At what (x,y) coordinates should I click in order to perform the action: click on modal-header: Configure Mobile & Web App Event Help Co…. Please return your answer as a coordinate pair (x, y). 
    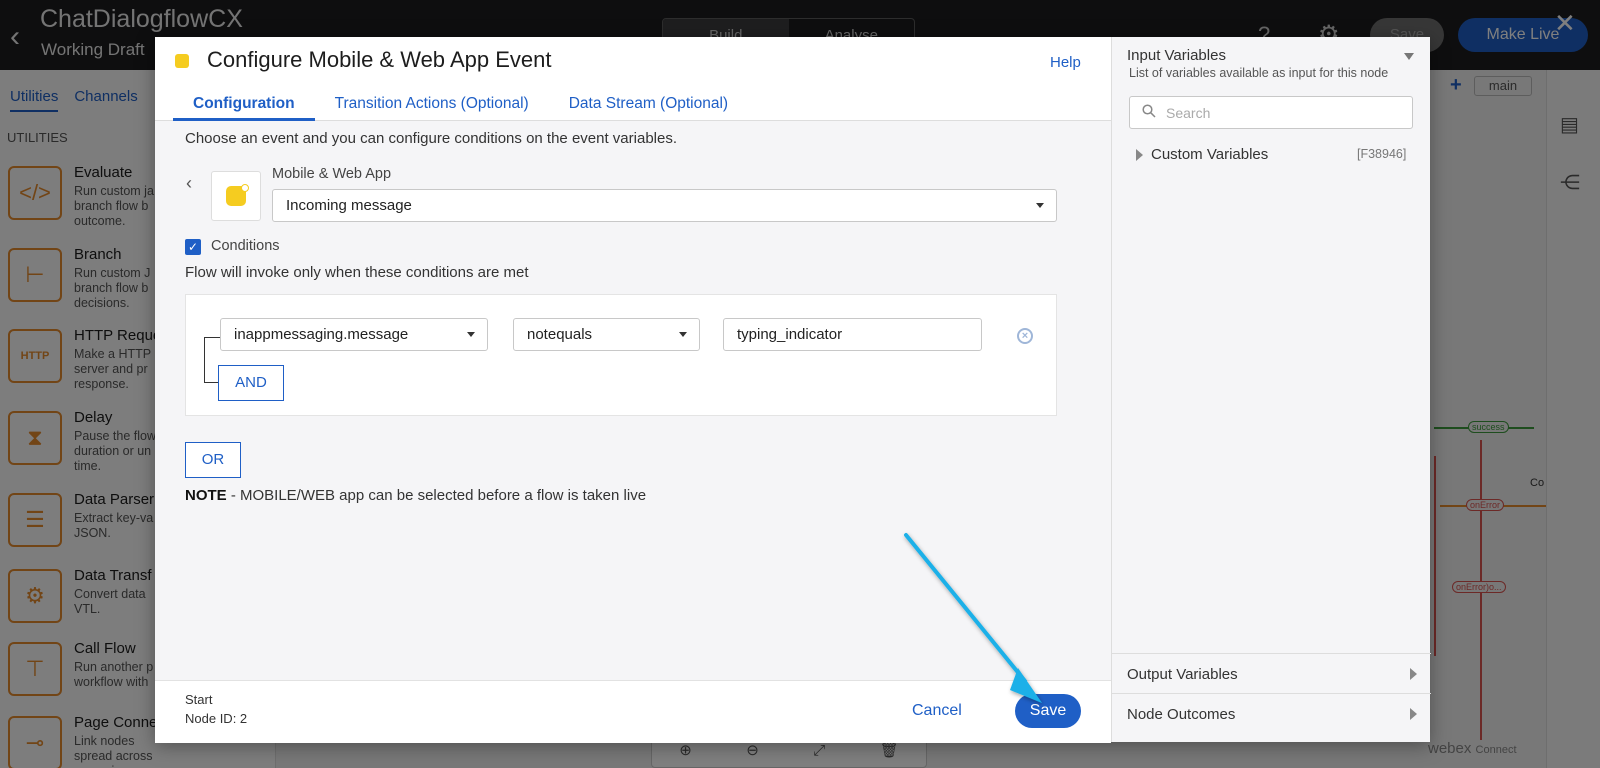
    Looking at the image, I should click on (633, 79).